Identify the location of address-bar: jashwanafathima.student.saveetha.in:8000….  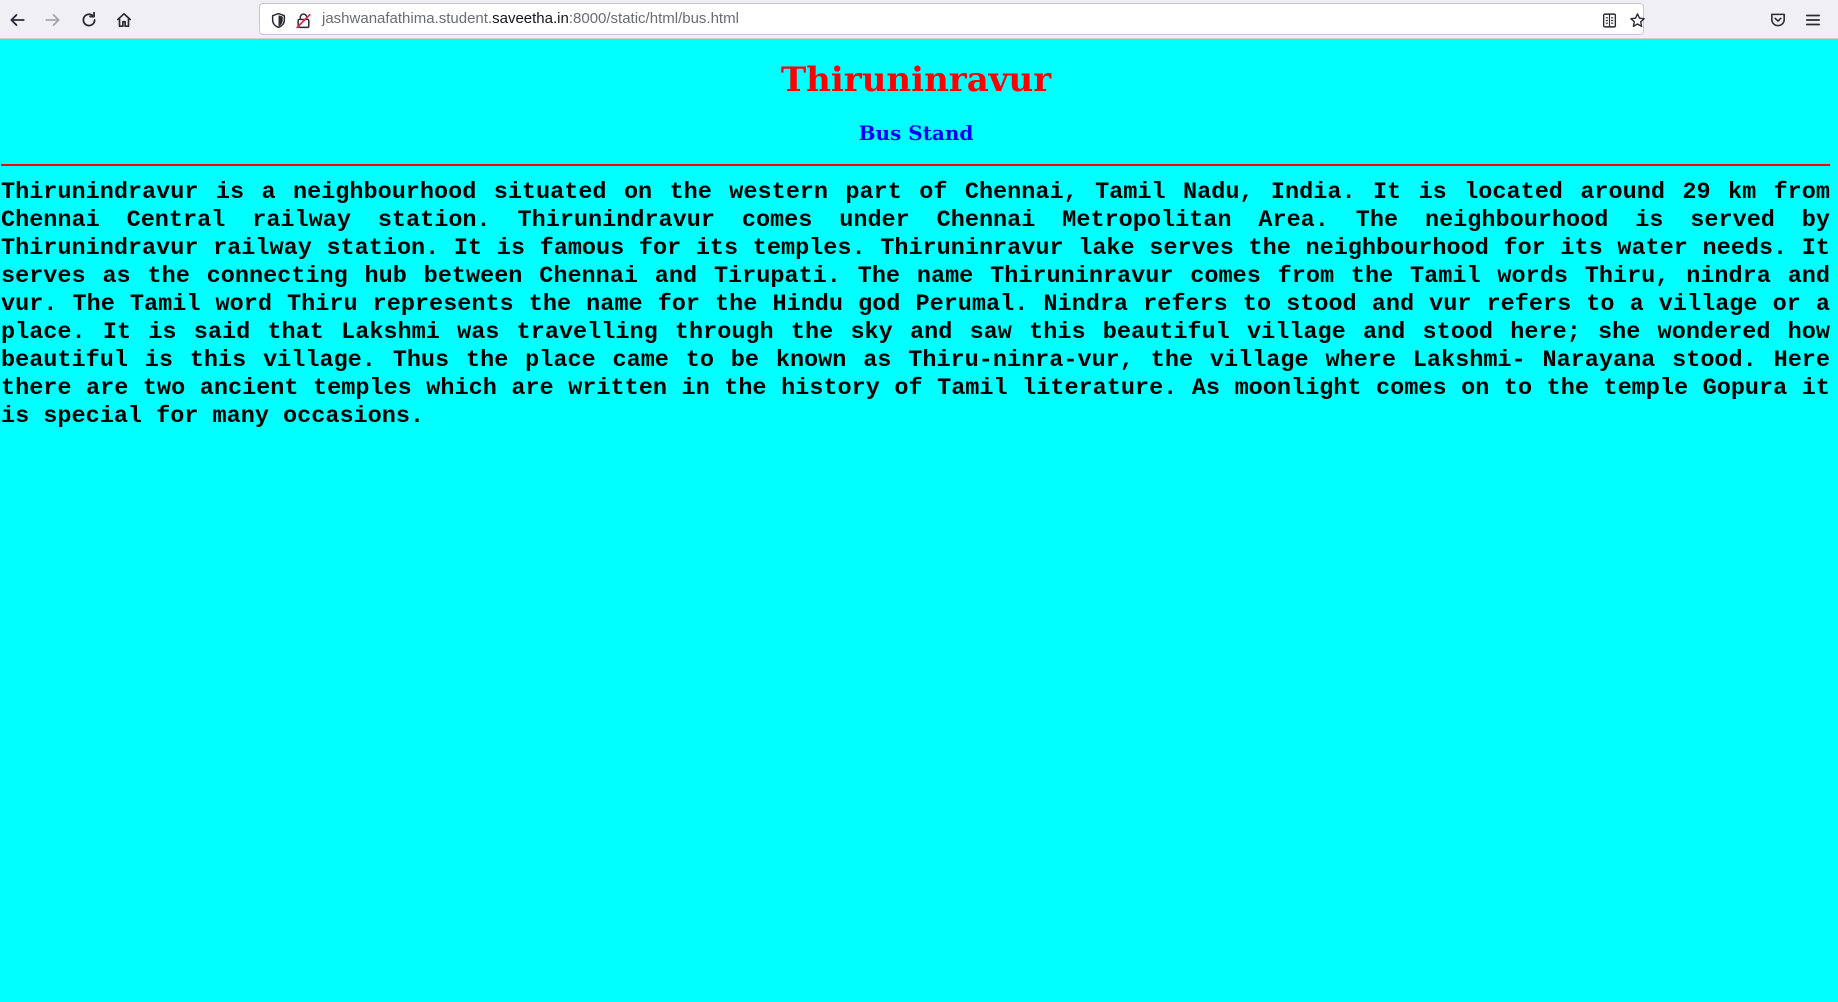
(953, 19).